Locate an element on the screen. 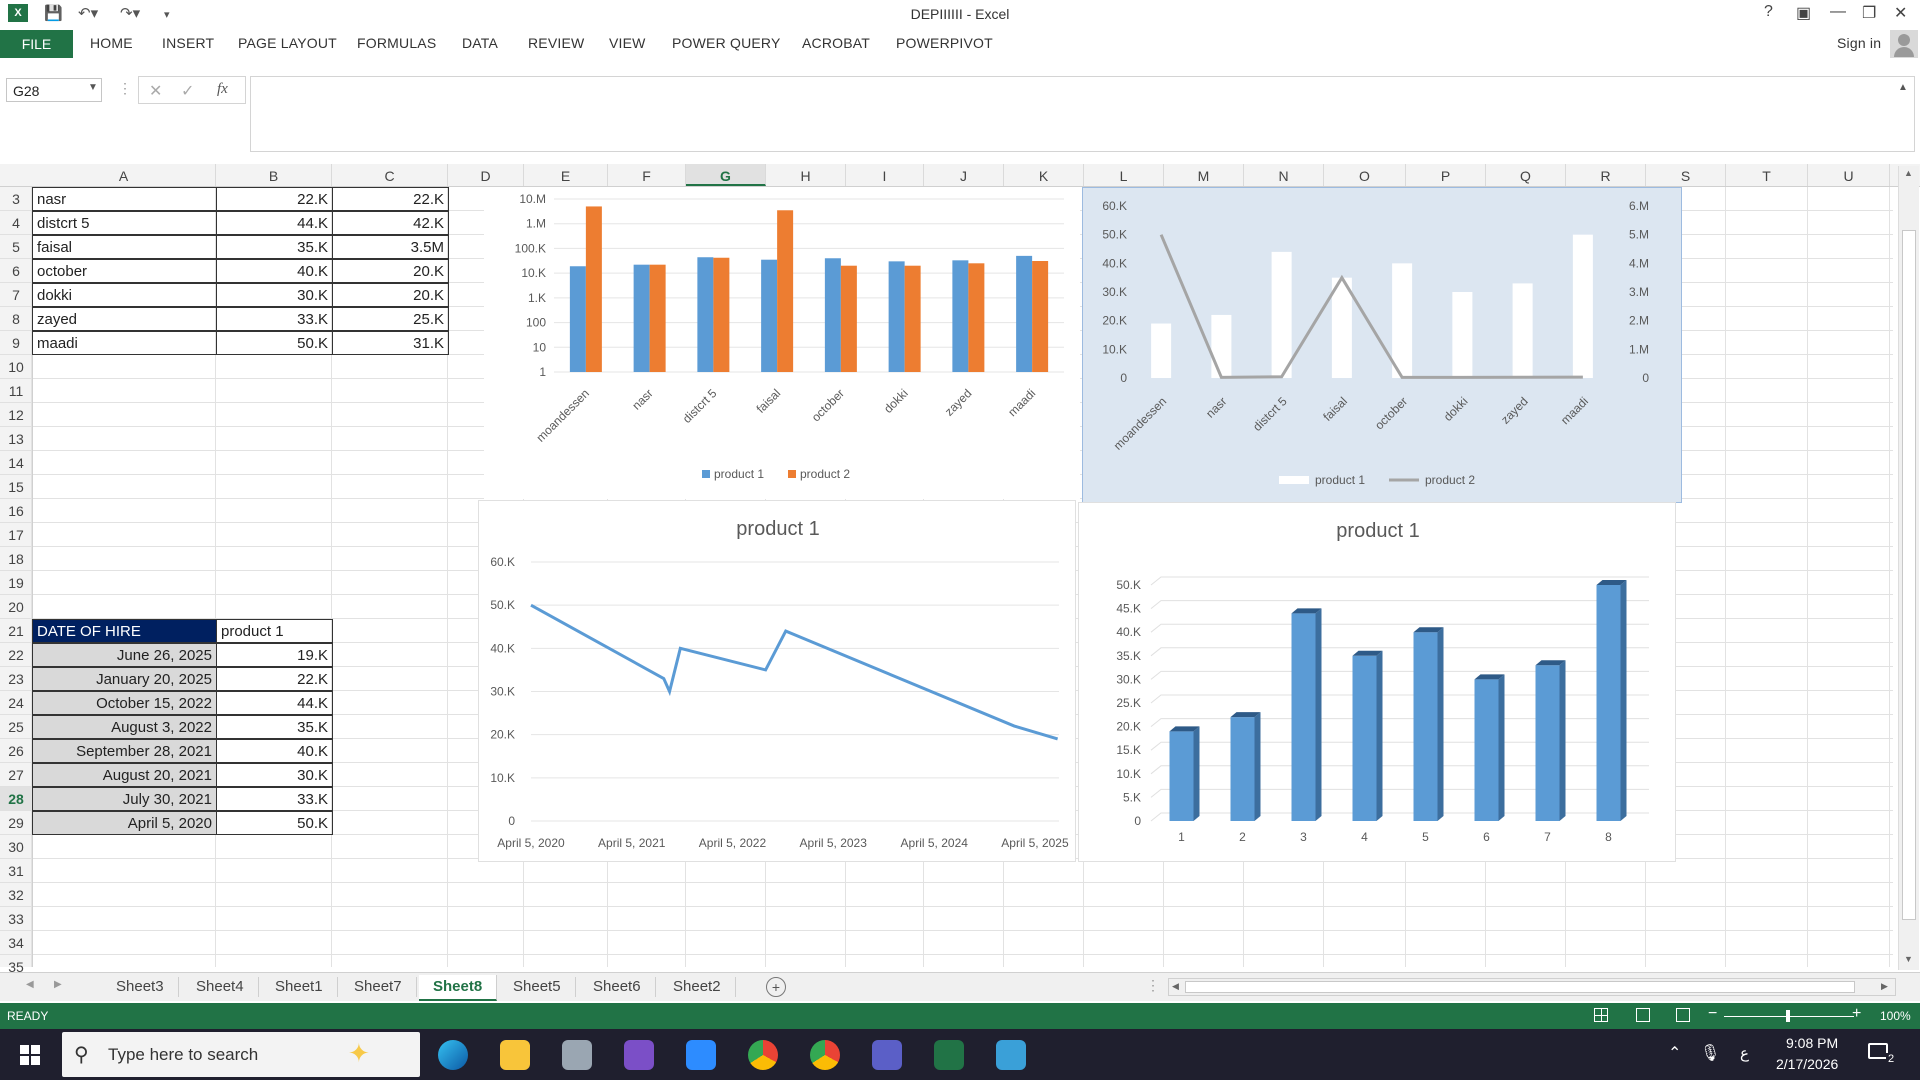 The width and height of the screenshot is (1920, 1080). tab-review: REVIEW is located at coordinates (556, 43).